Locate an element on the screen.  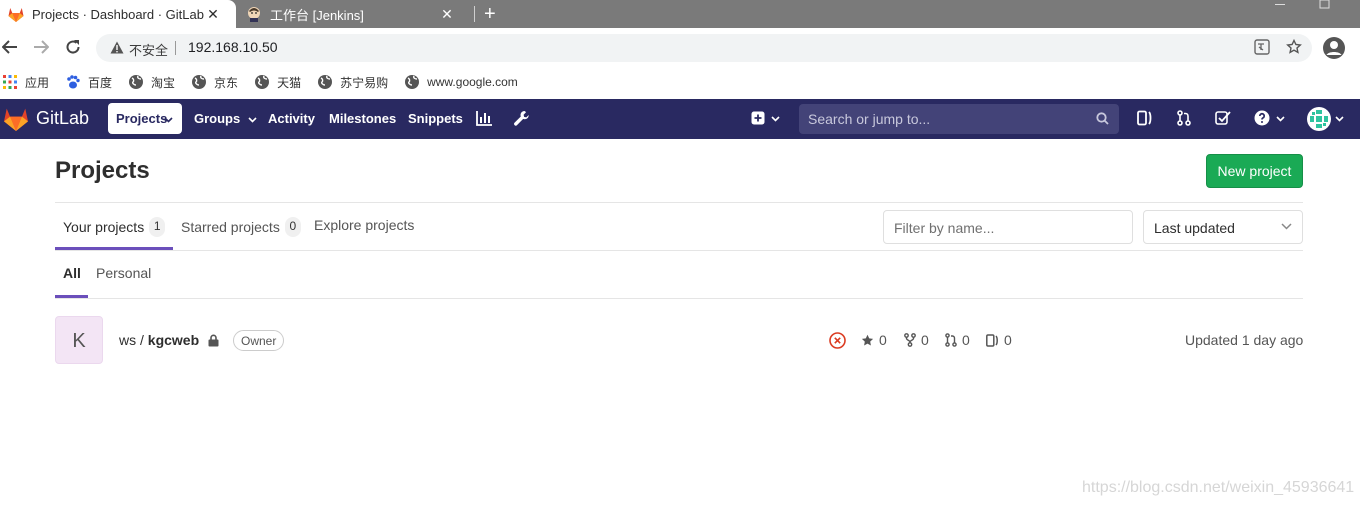
browser-tab-title: 工作台 [Jenkins] is located at coordinates (317, 15).